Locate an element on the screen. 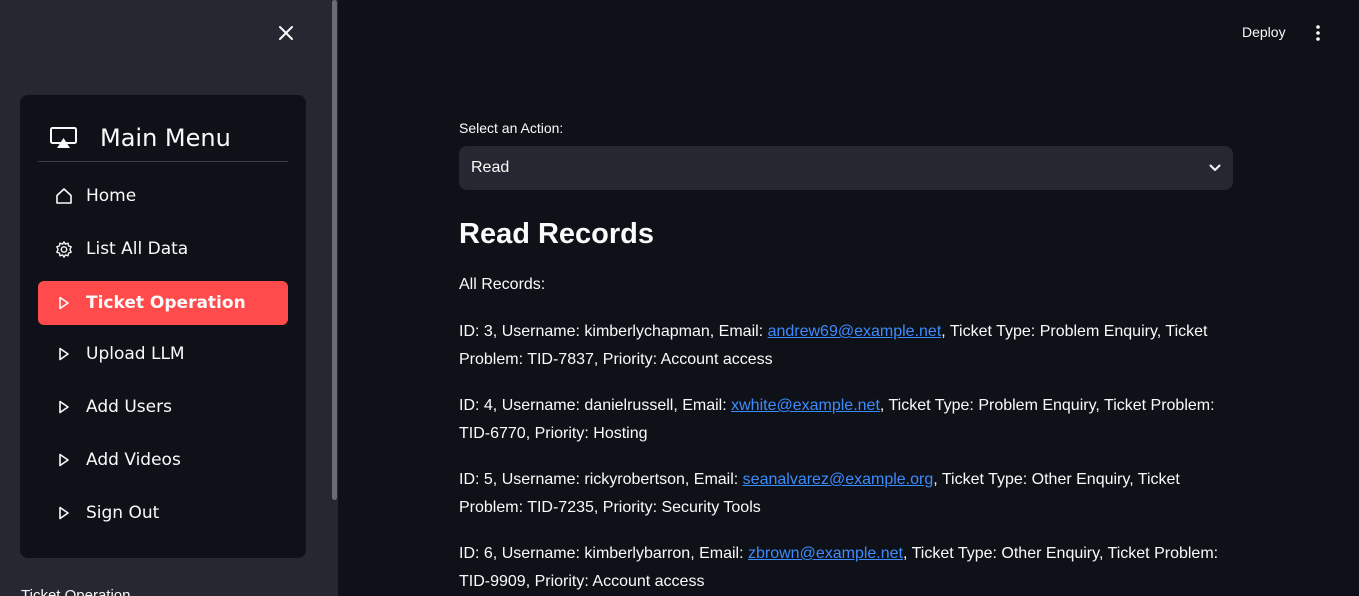 Image resolution: width=1359 pixels, height=596 pixels. more-menu-button is located at coordinates (1318, 33).